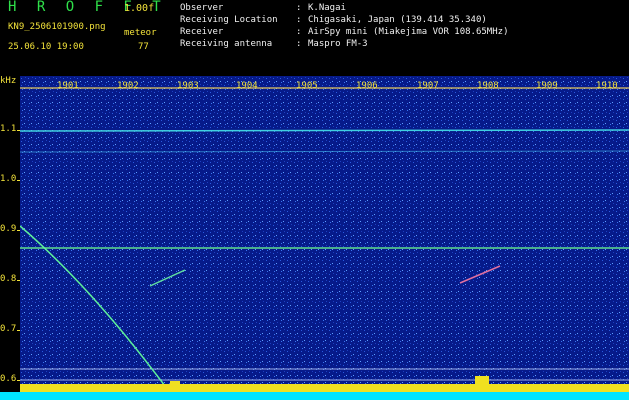 Image resolution: width=629 pixels, height=400 pixels. Describe the element at coordinates (188, 86) in the screenshot. I see `time-label: 1903` at that location.